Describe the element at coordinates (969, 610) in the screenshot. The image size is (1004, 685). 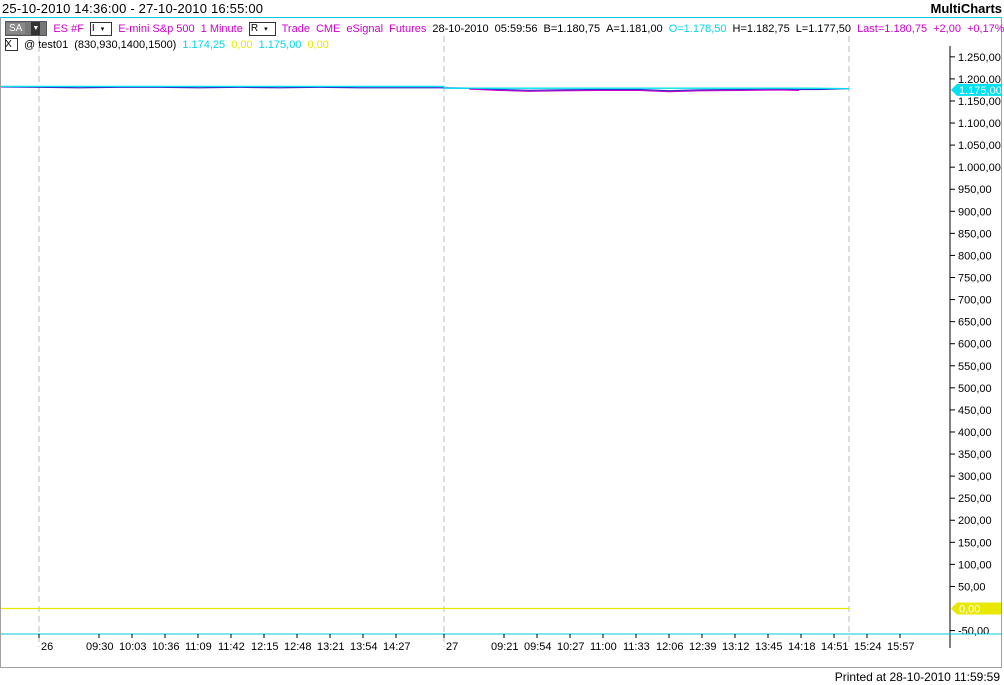
I see `last-value-label: 0,00` at that location.